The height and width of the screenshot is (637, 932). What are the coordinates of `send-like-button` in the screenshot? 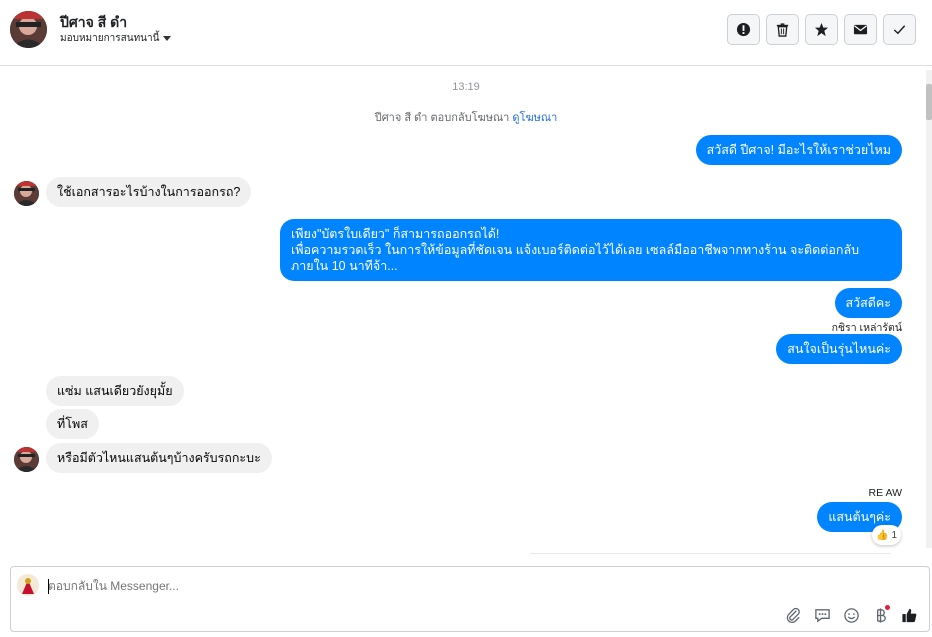 It's located at (909, 615).